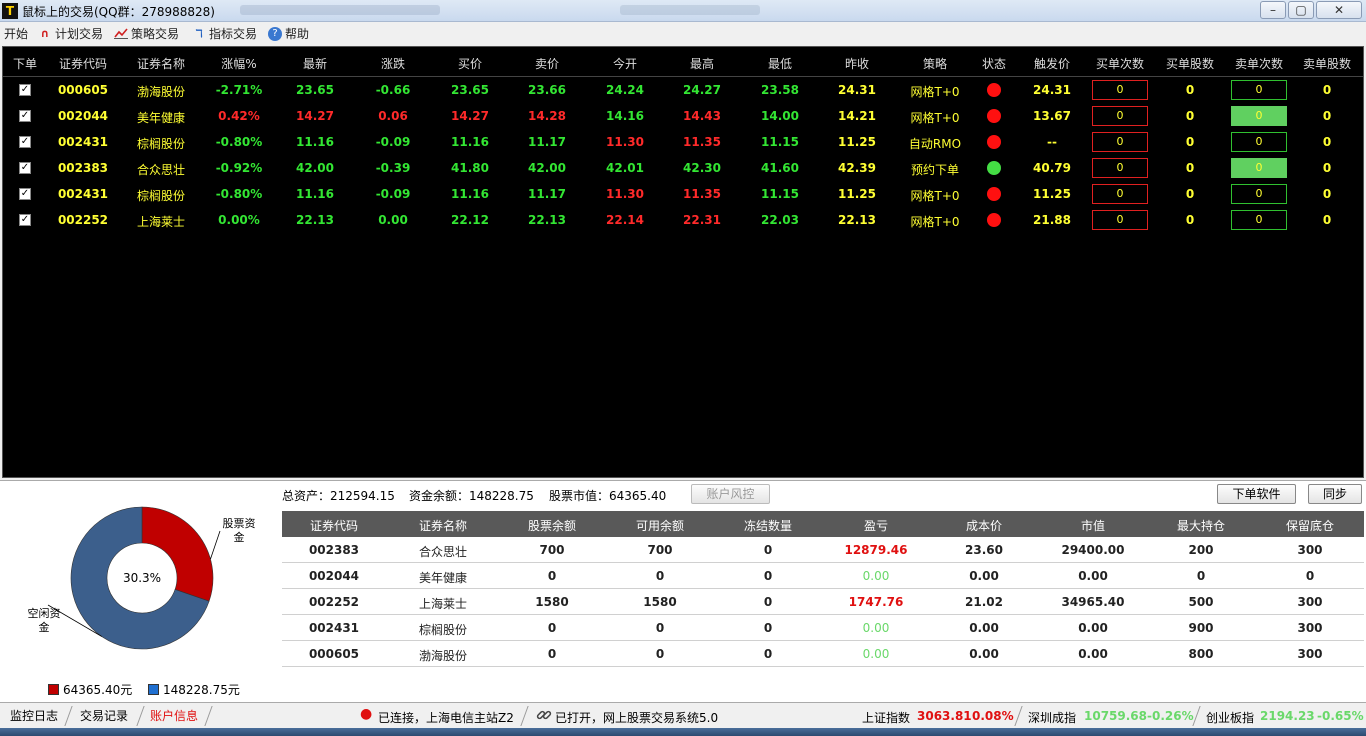  I want to click on tab-monitor-log: 监控日志, so click(34, 716).